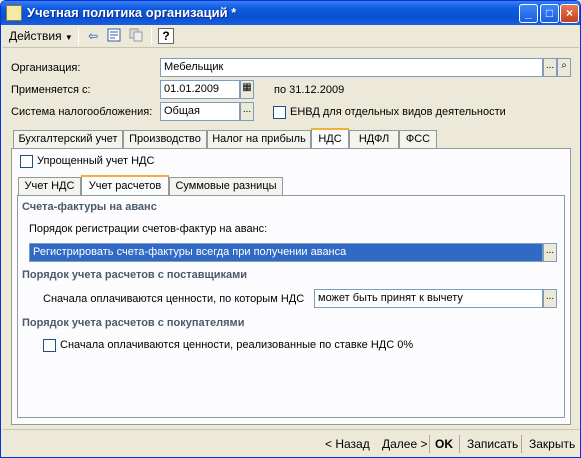 This screenshot has width=581, height=458. What do you see at coordinates (136, 36) in the screenshot?
I see `copy-icon` at bounding box center [136, 36].